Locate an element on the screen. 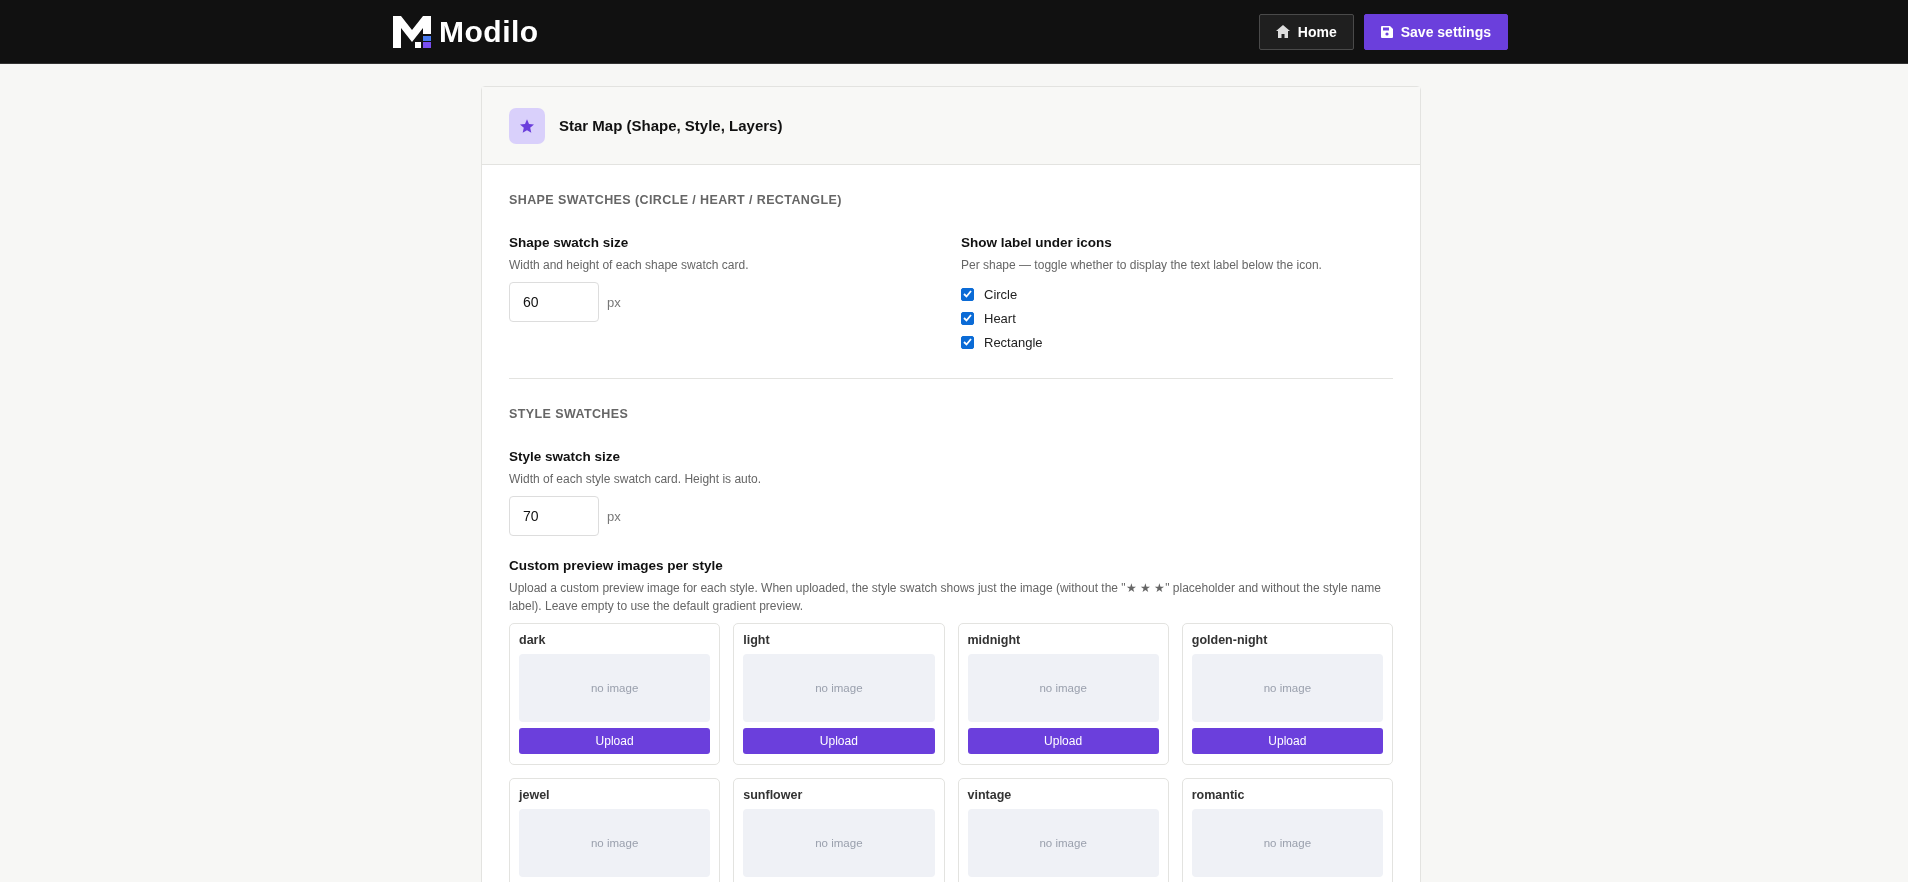 The image size is (1908, 882). section-title: STYLE SWATCHES is located at coordinates (569, 414).